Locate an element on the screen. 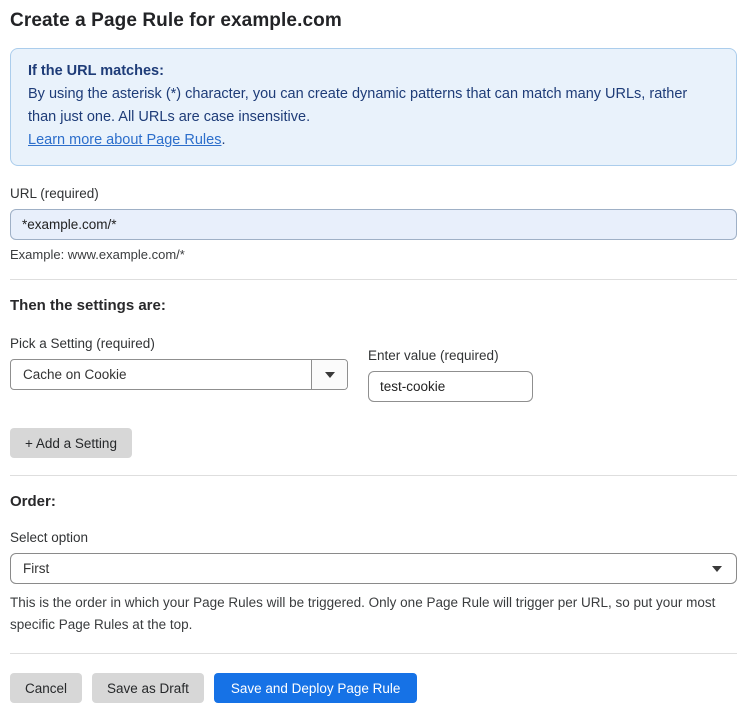  url-example-helper: Example: www.example.com/* is located at coordinates (97, 254).